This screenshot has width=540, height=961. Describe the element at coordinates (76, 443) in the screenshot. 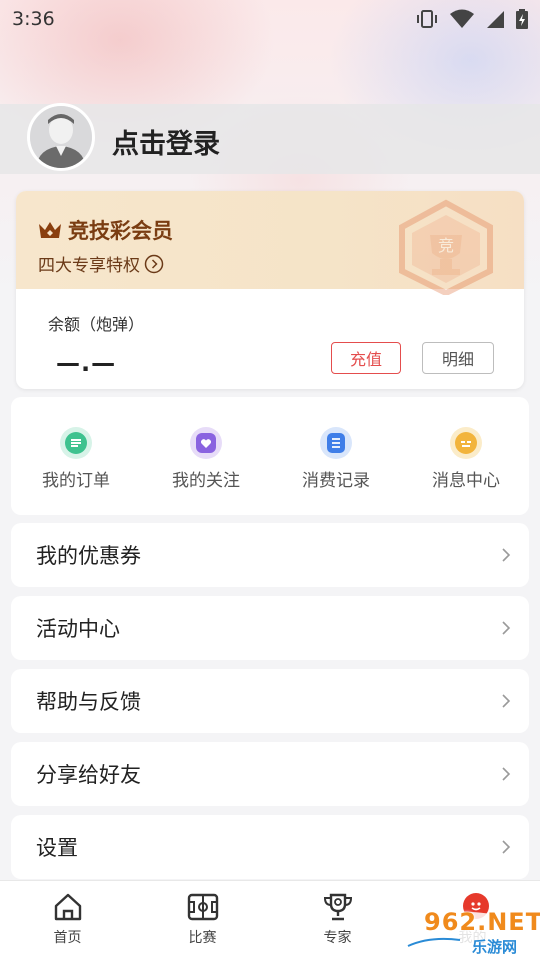

I see `orders-icon` at that location.